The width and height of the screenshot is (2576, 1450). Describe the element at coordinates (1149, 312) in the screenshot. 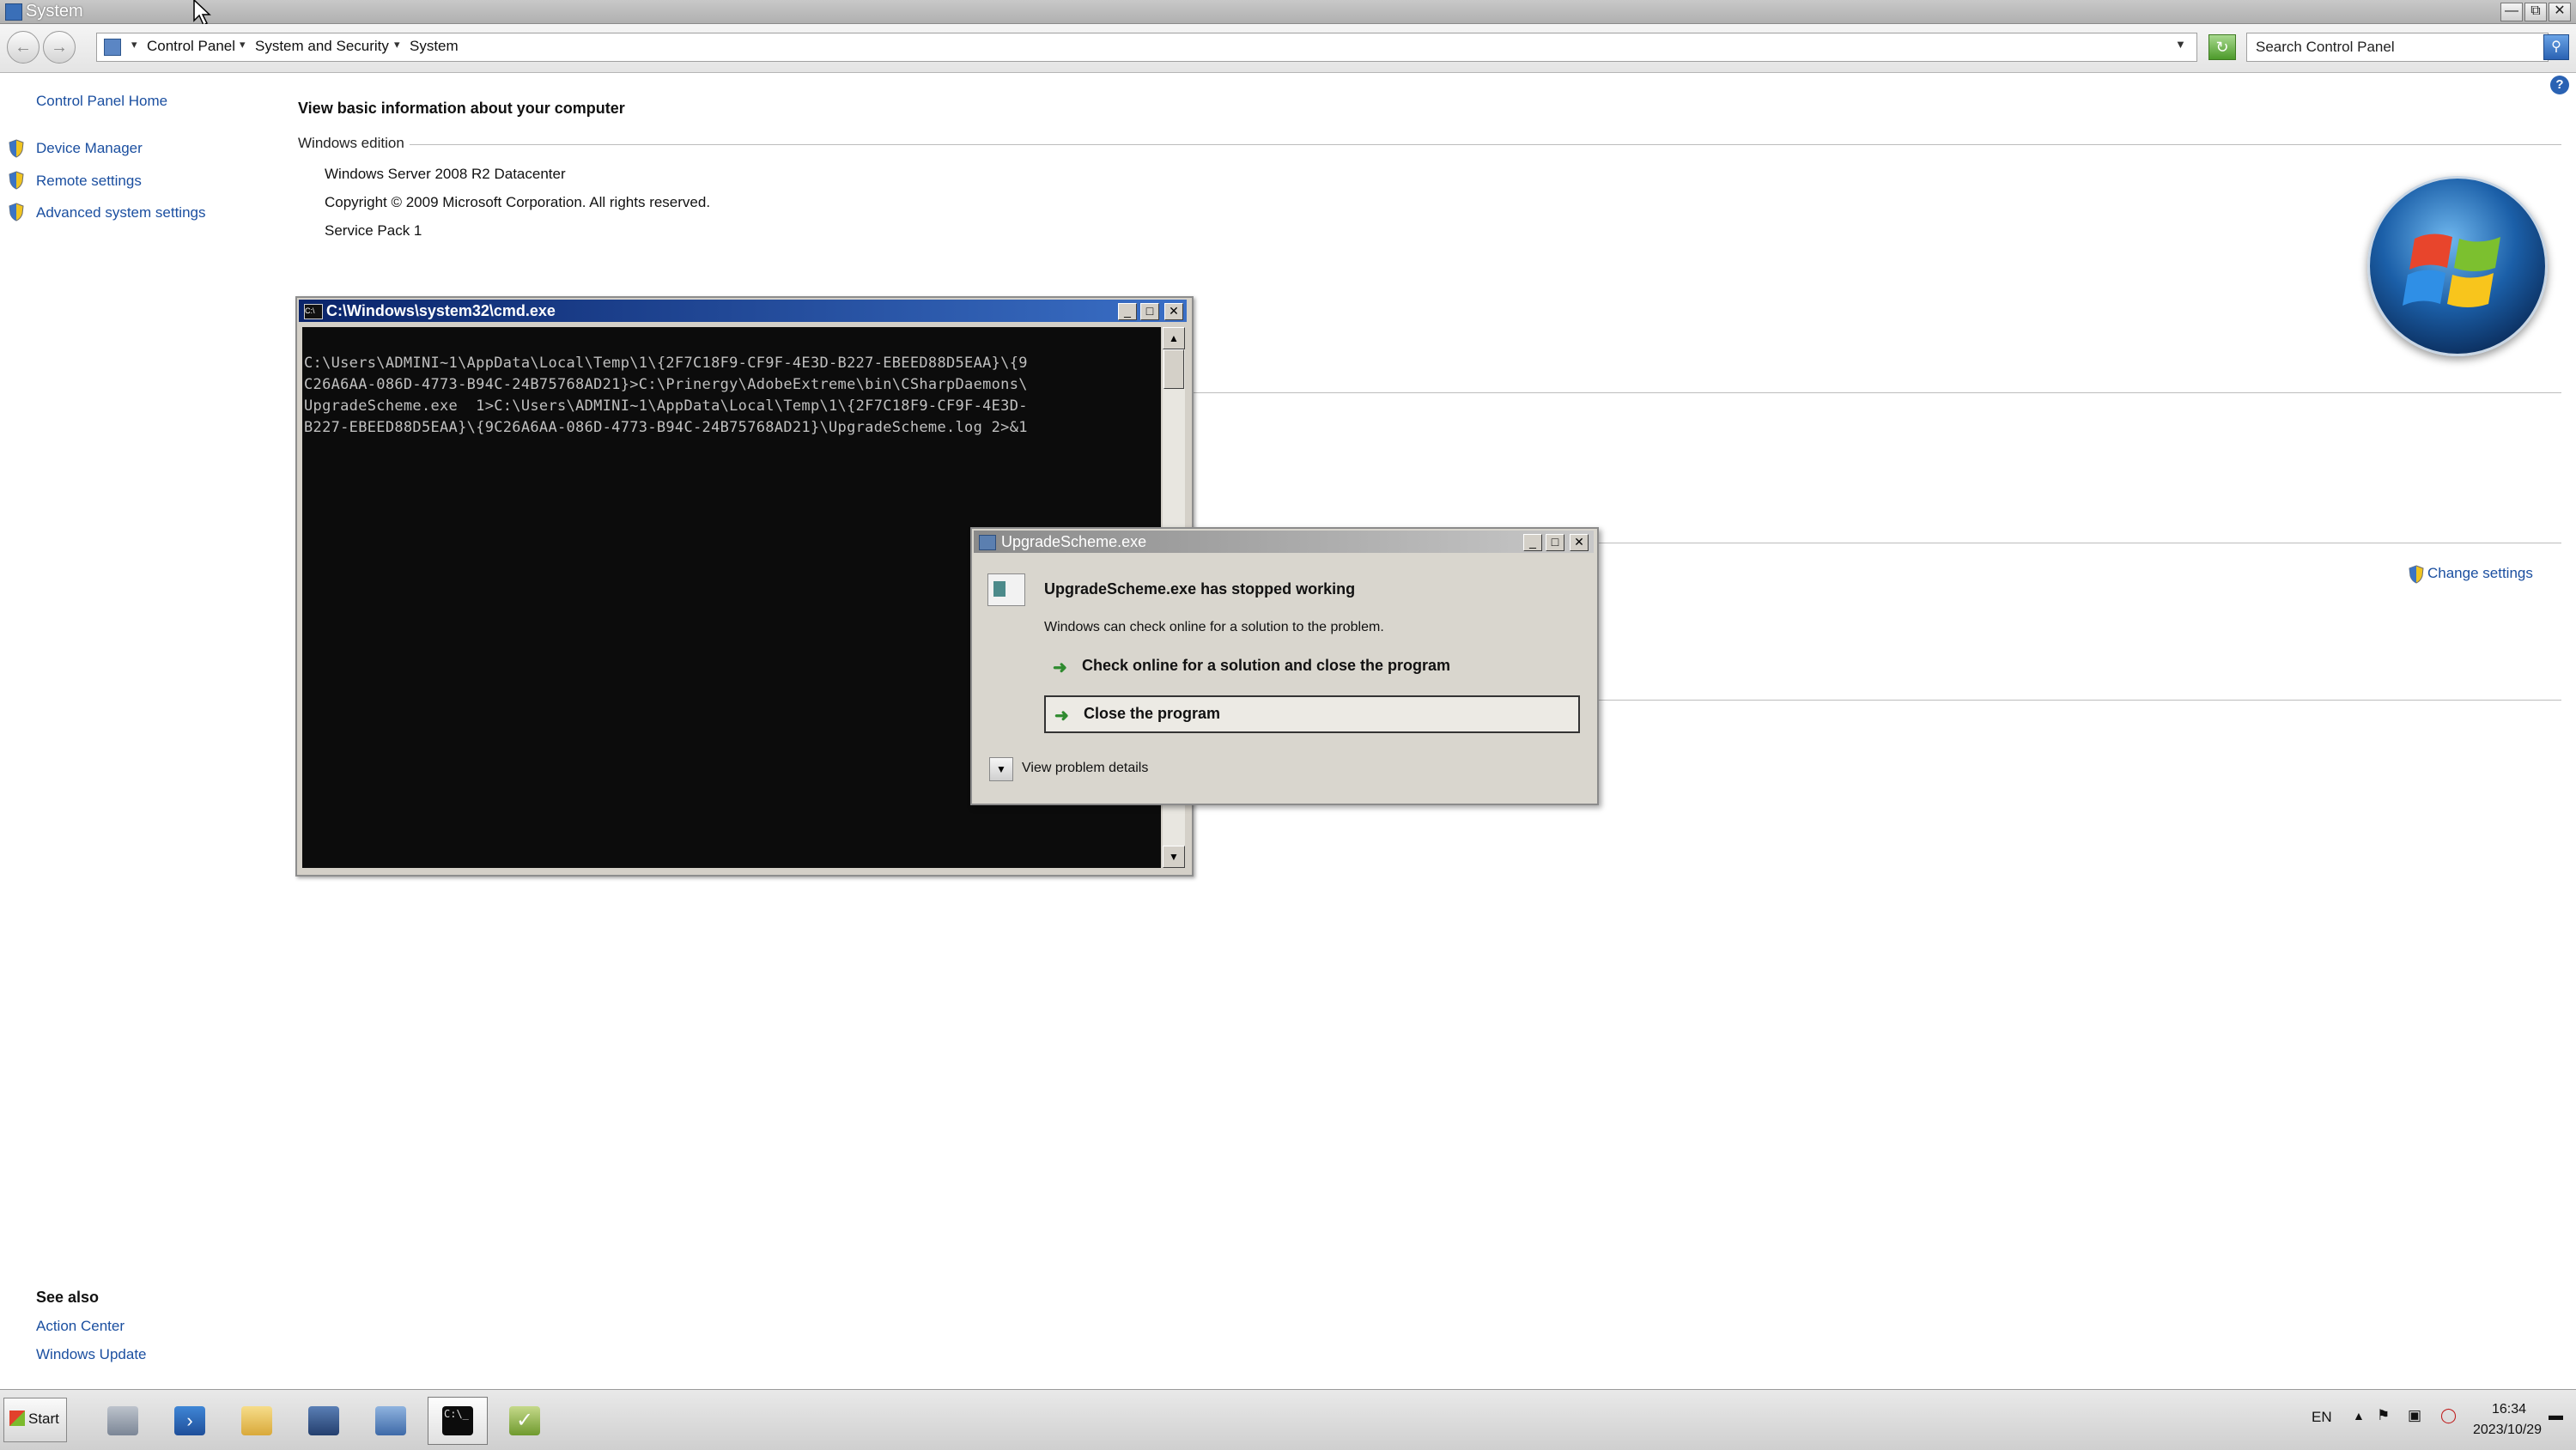

I see `cmd-maximize-button: □` at that location.